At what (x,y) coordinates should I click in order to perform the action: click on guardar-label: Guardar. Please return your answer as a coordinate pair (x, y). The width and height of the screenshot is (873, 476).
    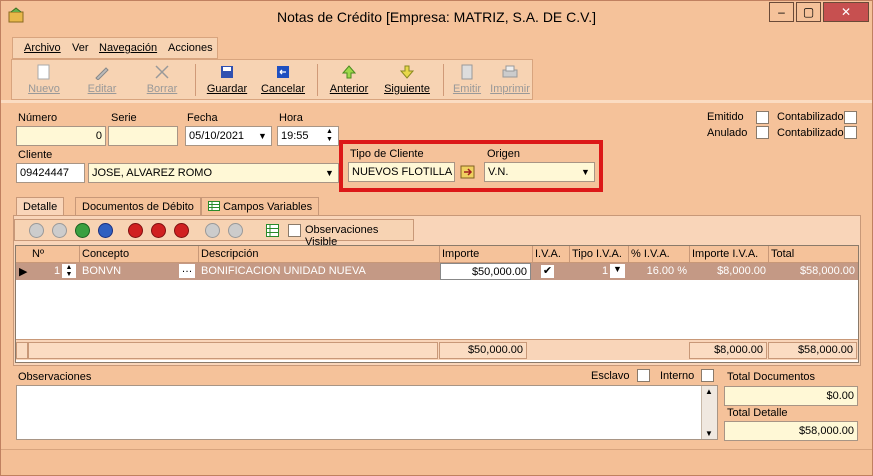
    Looking at the image, I should click on (227, 89).